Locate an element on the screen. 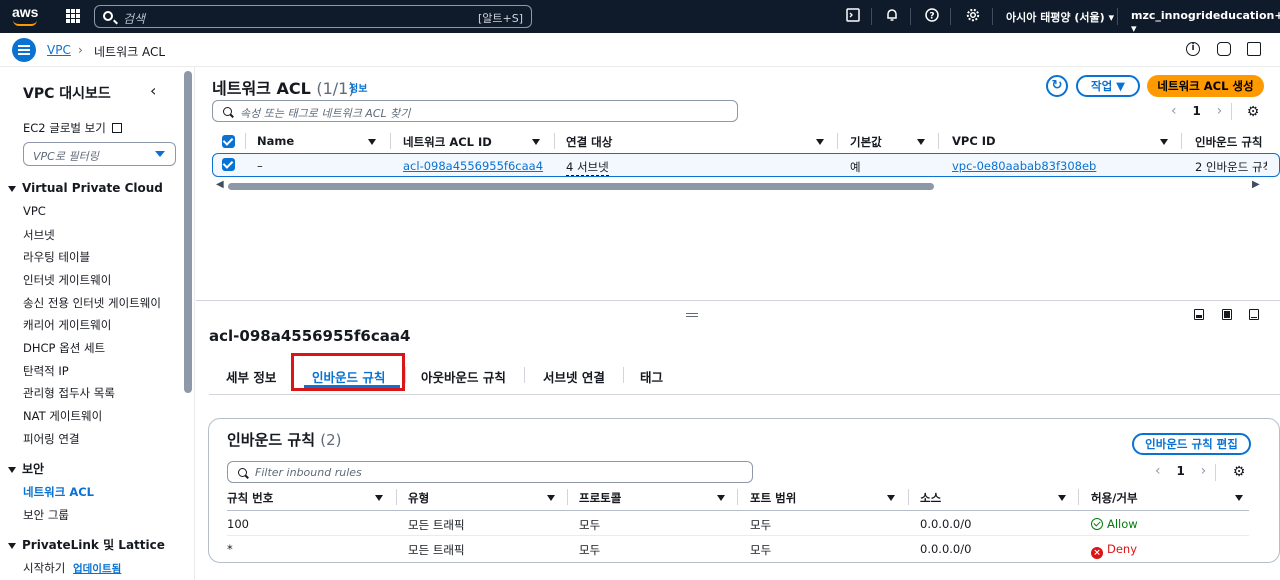 The width and height of the screenshot is (1280, 580). sidebar-item-elastic-ips: 탄력적 IP is located at coordinates (46, 371).